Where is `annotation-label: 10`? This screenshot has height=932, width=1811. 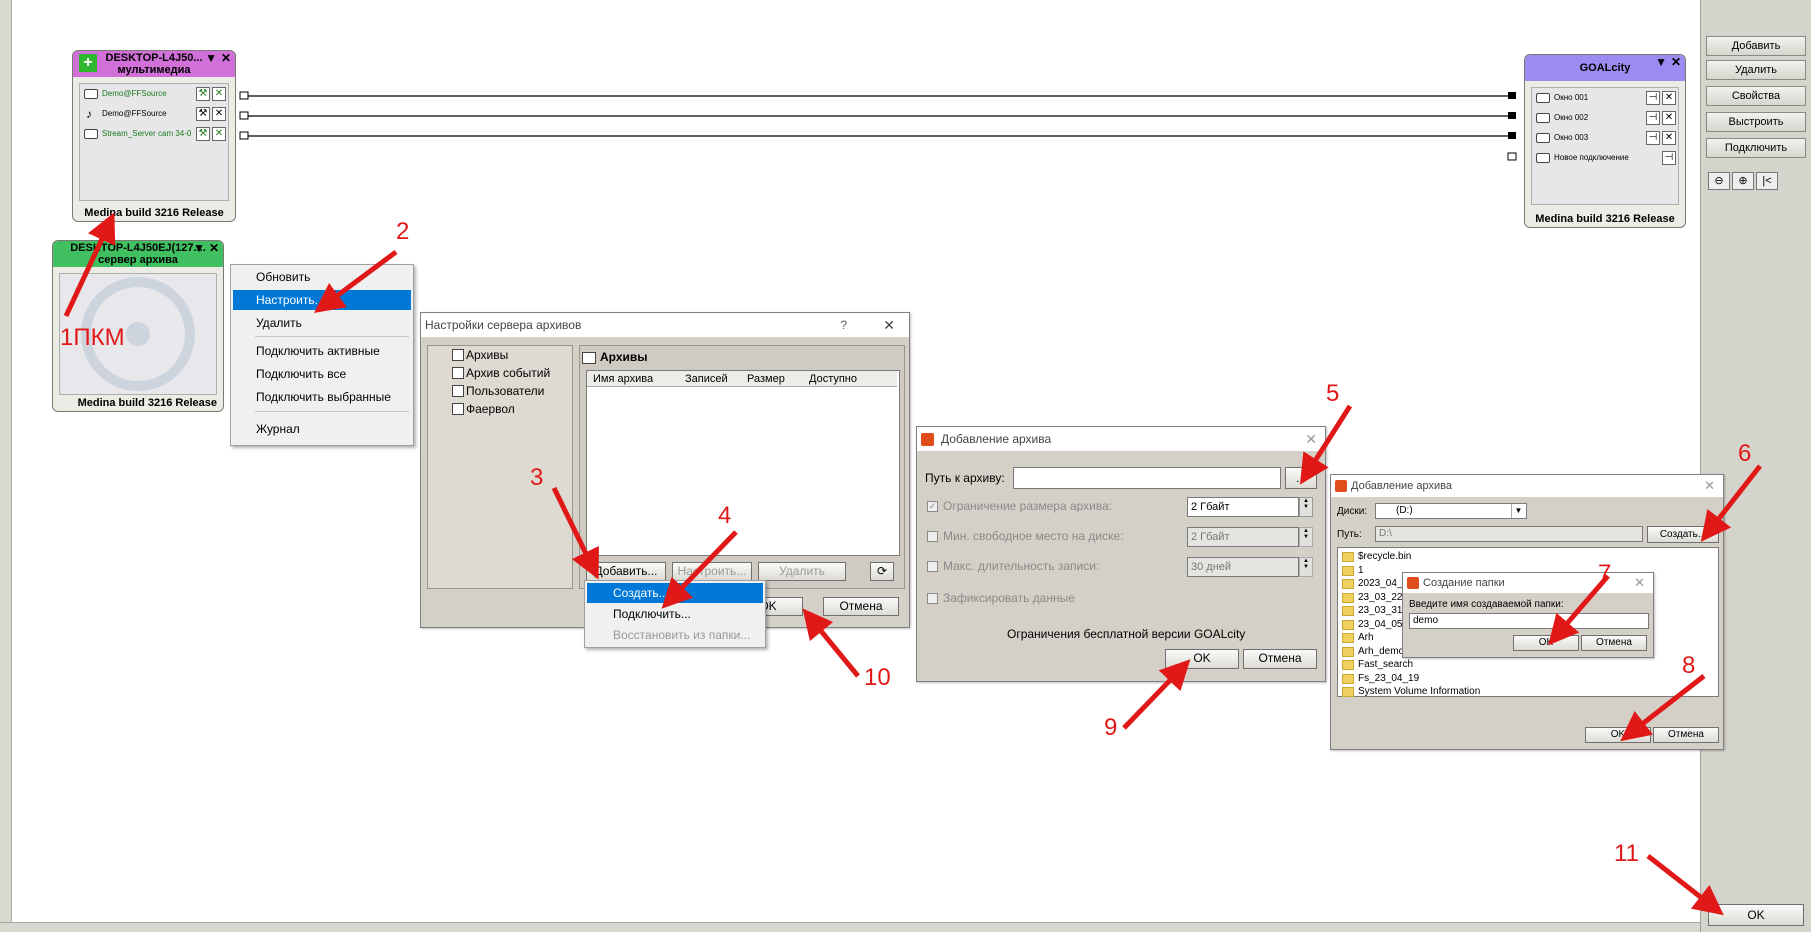
annotation-label: 10 is located at coordinates (877, 677).